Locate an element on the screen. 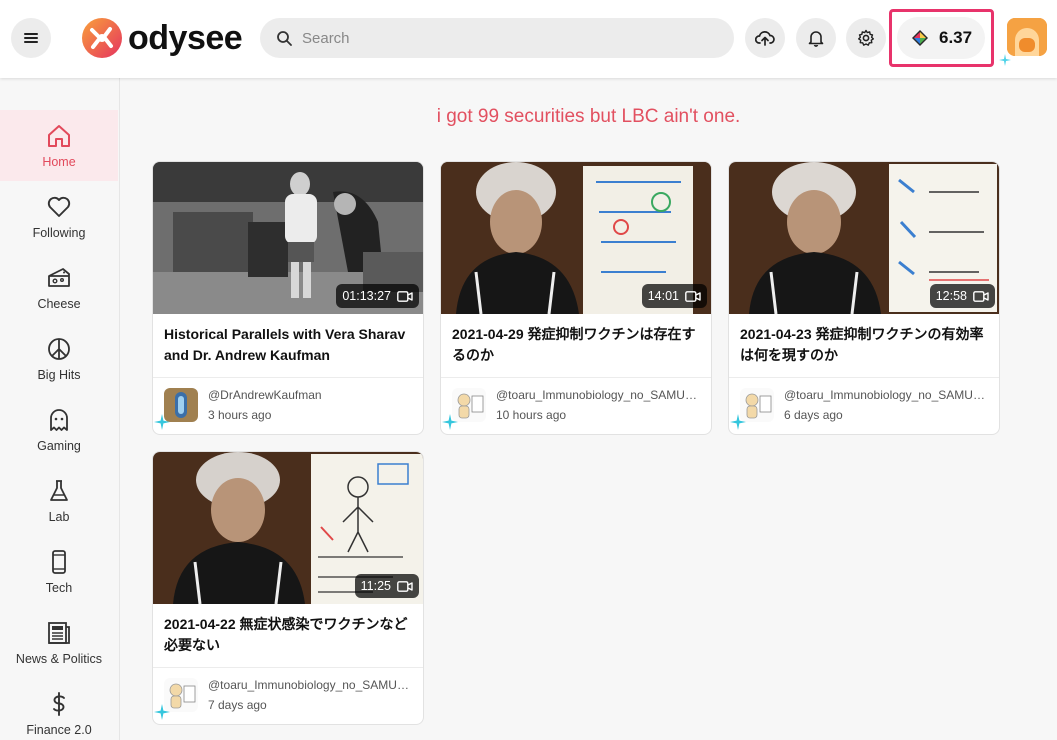 This screenshot has height=740, width=1057. balance-amount: 6.37 is located at coordinates (956, 37).